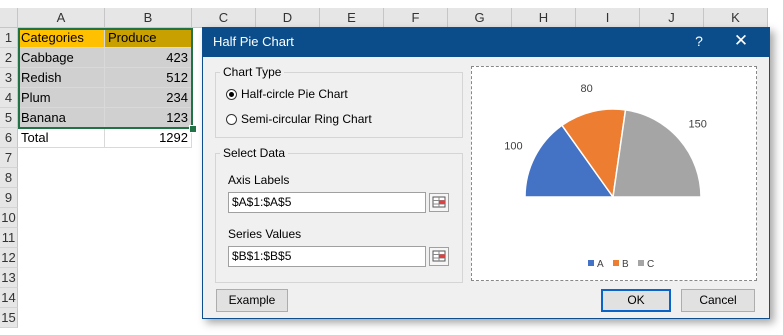  I want to click on data-label: 150, so click(697, 125).